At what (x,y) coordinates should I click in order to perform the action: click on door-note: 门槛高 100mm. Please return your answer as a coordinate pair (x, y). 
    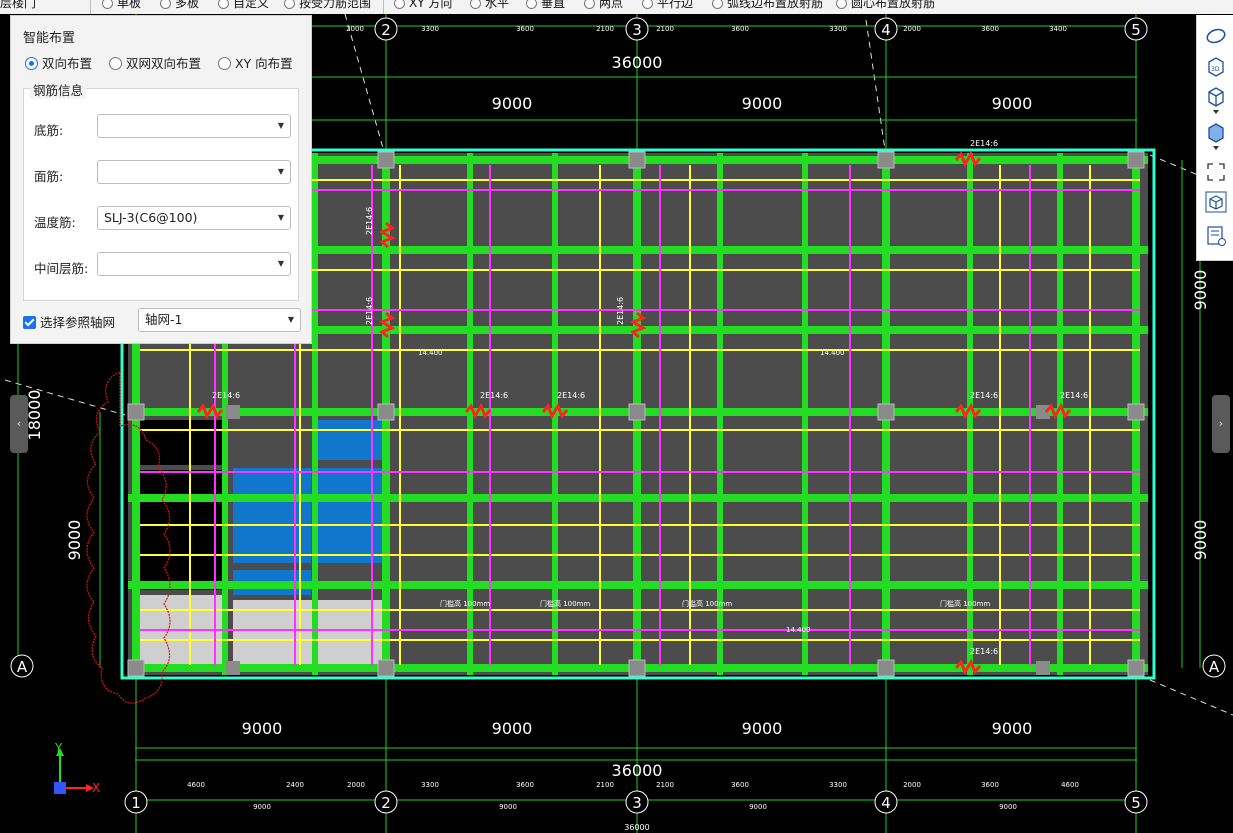
    Looking at the image, I should click on (465, 603).